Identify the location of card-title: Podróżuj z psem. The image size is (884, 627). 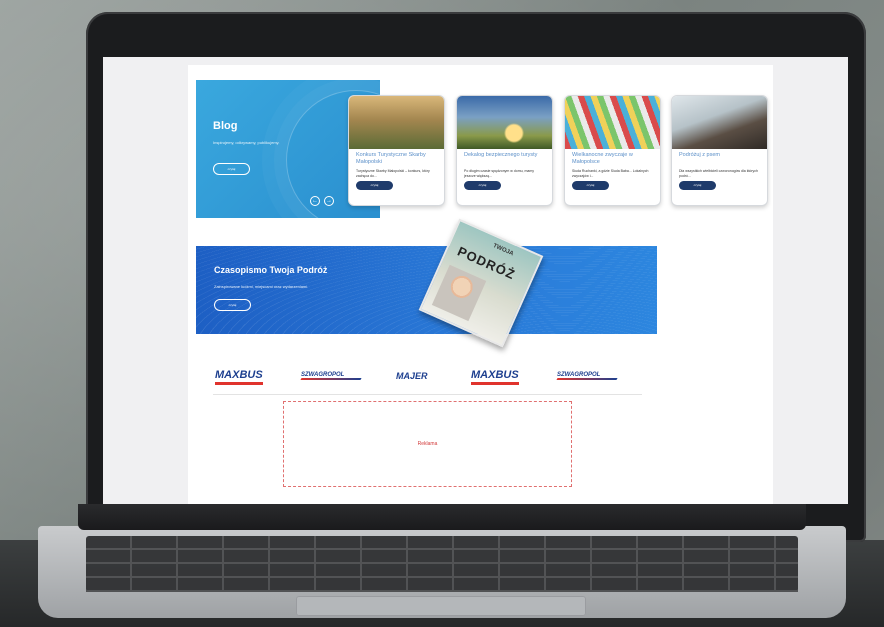
(719, 158).